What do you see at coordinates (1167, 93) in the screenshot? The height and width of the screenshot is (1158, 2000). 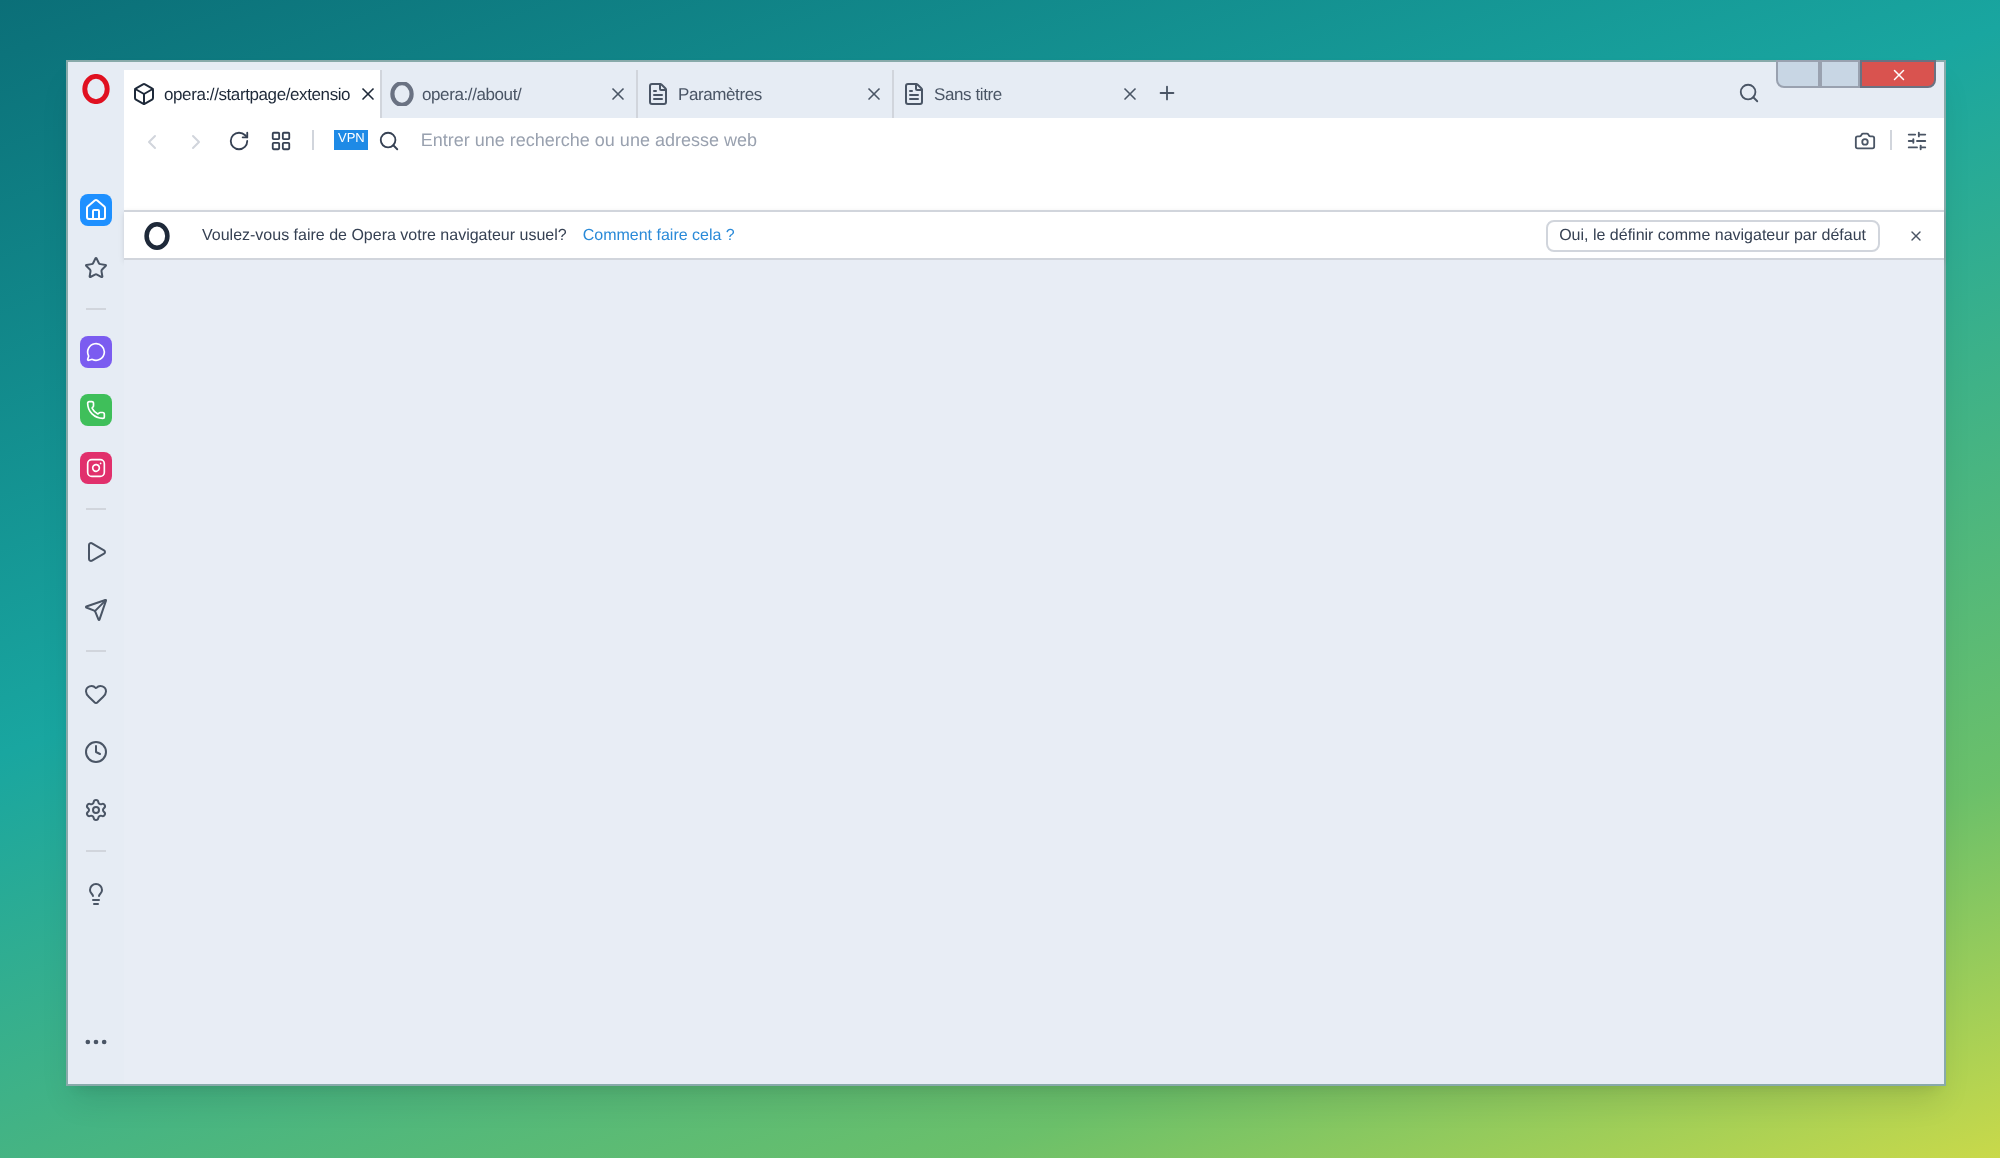 I see `new-tab-icon` at bounding box center [1167, 93].